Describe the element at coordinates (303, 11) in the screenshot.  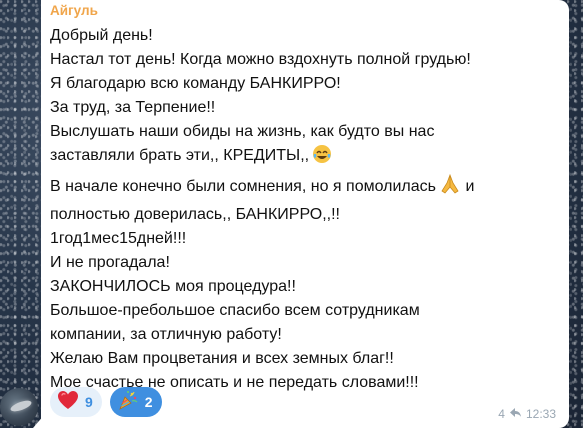
I see `sender-name: Айгуль` at that location.